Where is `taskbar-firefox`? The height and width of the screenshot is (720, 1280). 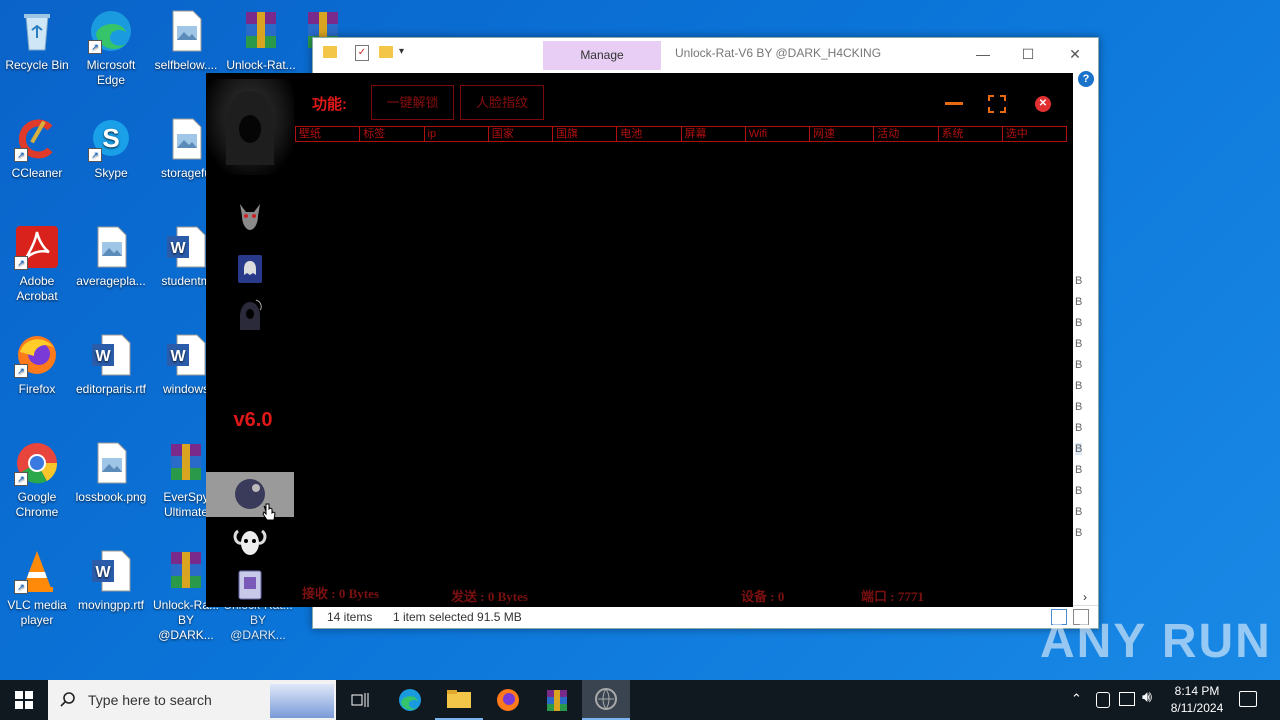 taskbar-firefox is located at coordinates (508, 700).